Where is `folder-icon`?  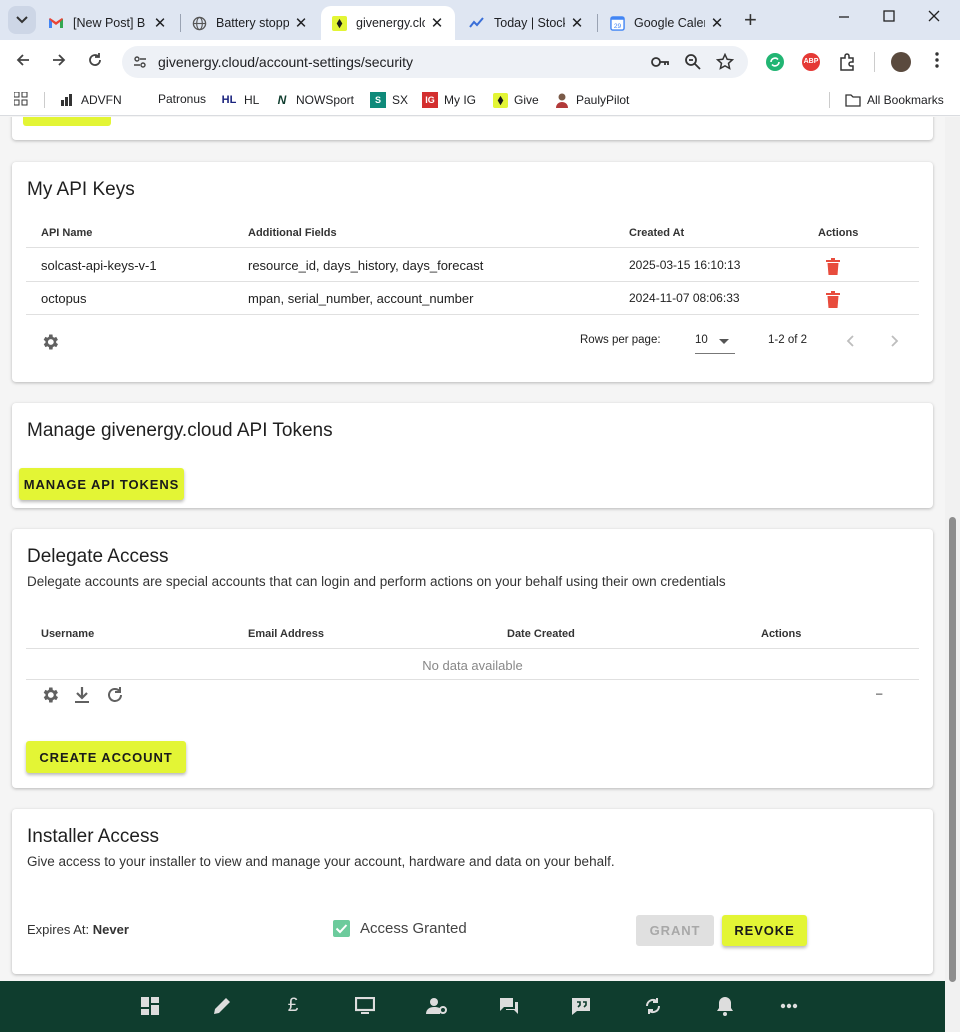
folder-icon is located at coordinates (853, 100).